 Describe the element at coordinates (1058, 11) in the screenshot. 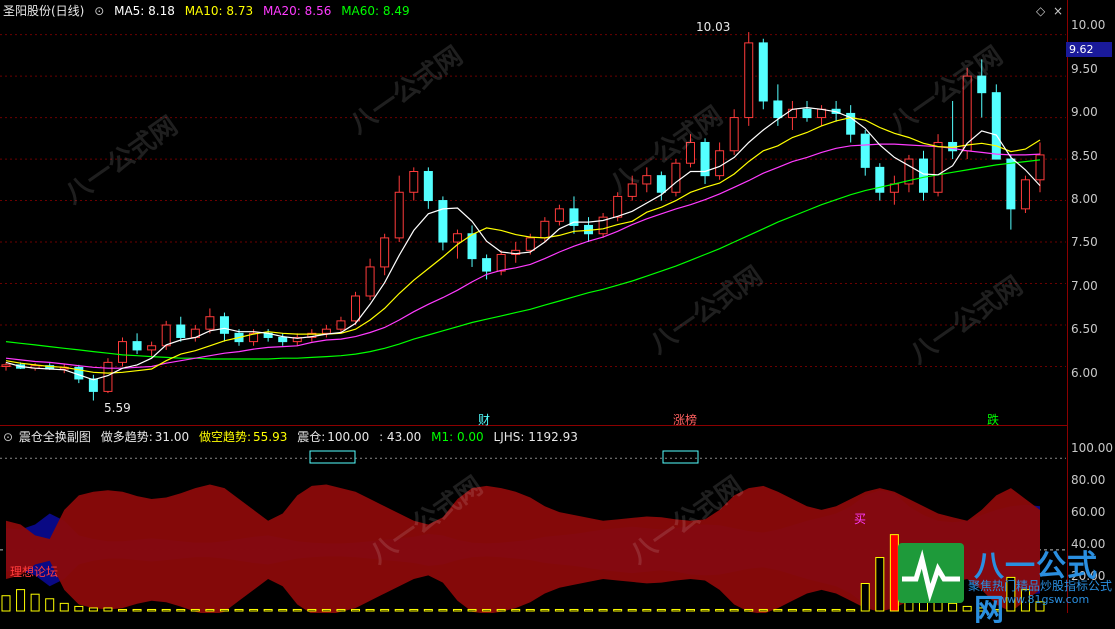

I see `close-icon: ×` at that location.